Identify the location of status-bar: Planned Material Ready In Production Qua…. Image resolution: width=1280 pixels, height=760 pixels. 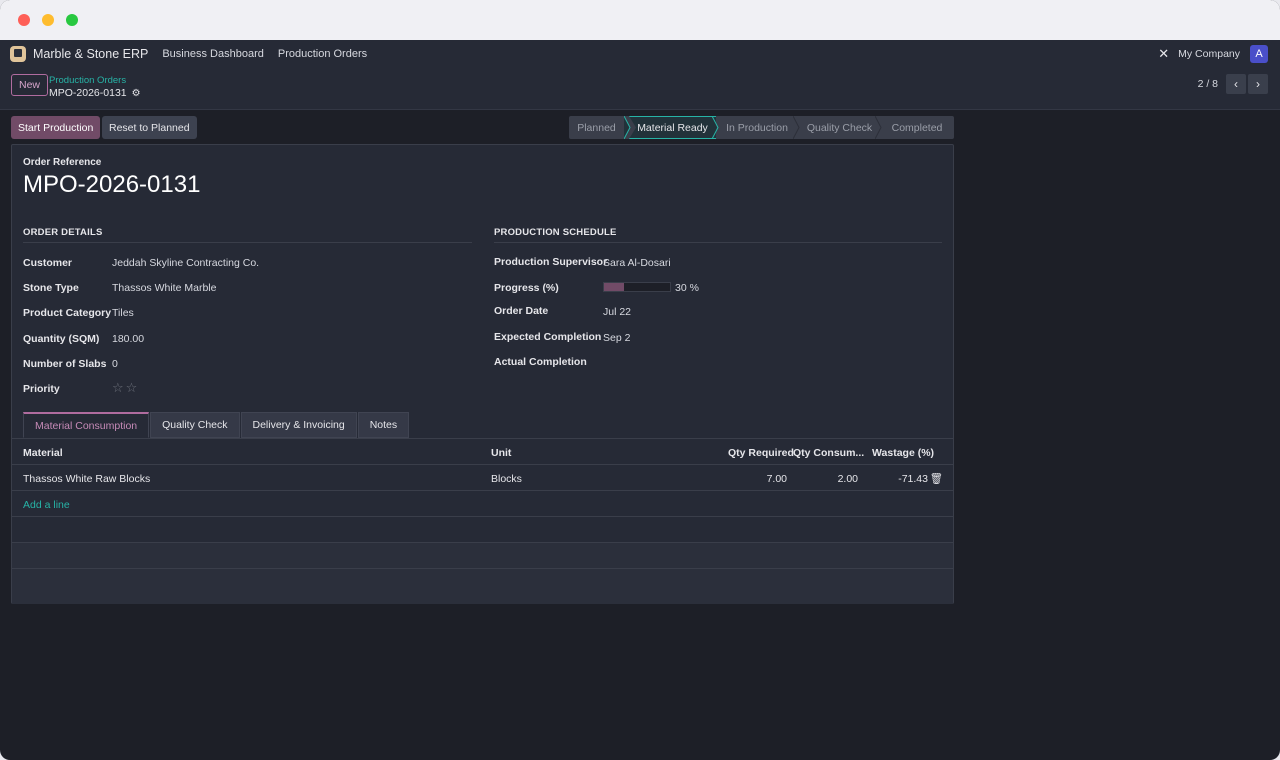
(761, 127).